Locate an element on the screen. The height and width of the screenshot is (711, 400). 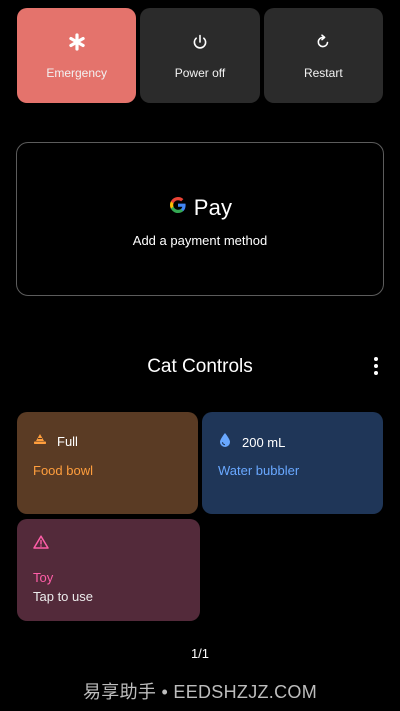
restart-icon is located at coordinates (323, 42).